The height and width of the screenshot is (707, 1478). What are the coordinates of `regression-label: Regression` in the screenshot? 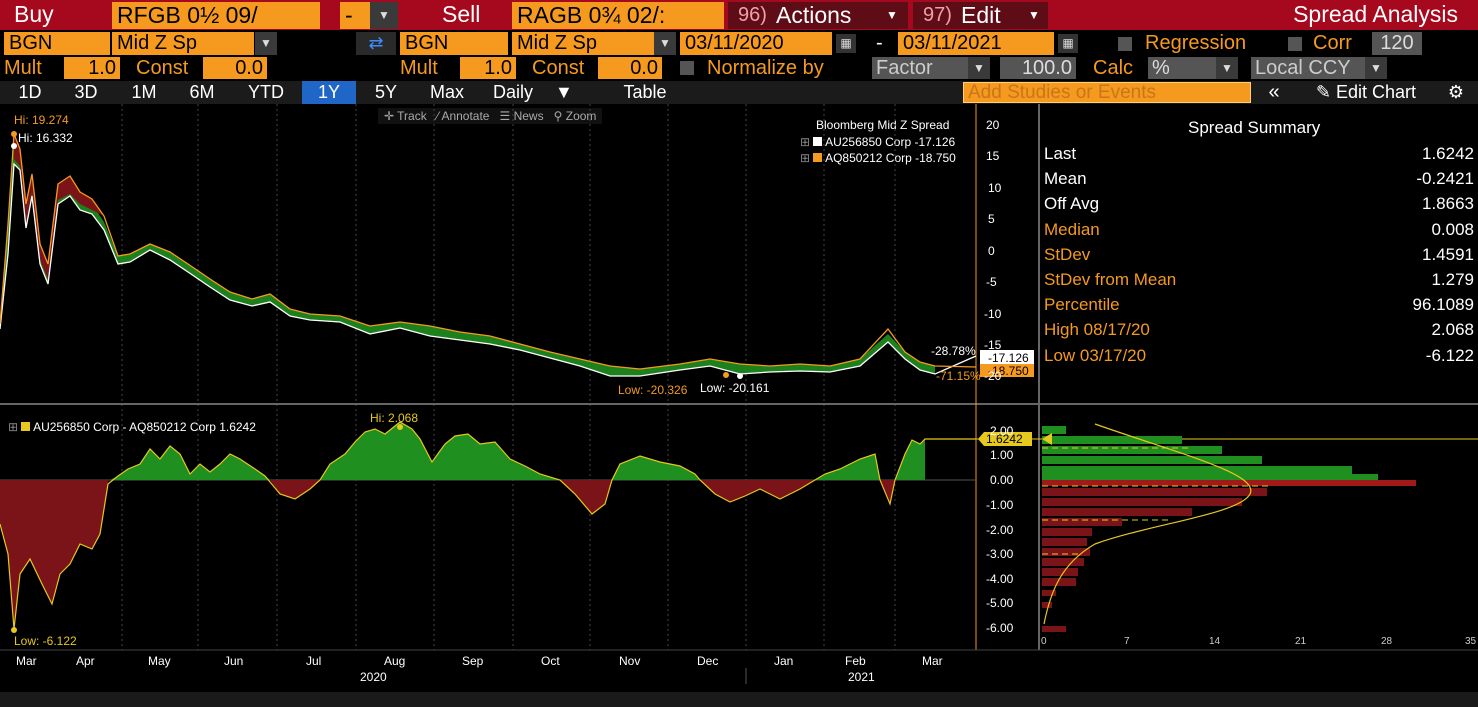 It's located at (1196, 43).